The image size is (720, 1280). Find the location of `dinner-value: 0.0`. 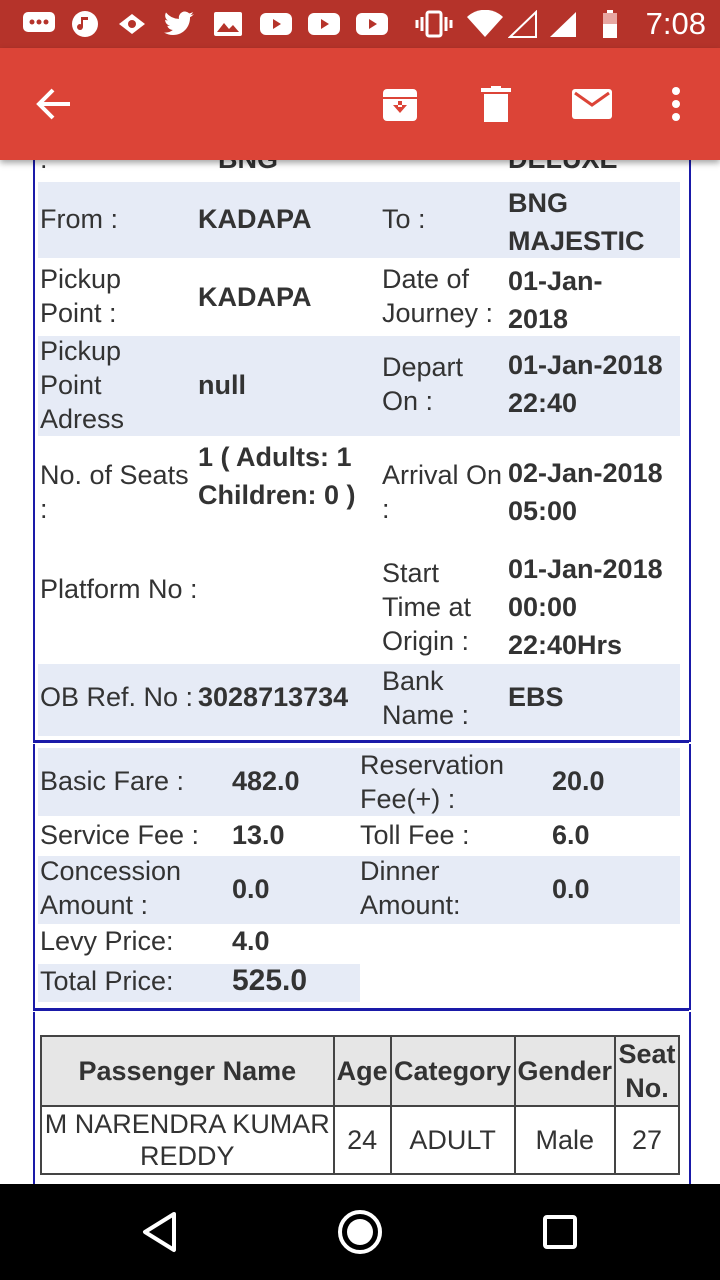

dinner-value: 0.0 is located at coordinates (571, 889).